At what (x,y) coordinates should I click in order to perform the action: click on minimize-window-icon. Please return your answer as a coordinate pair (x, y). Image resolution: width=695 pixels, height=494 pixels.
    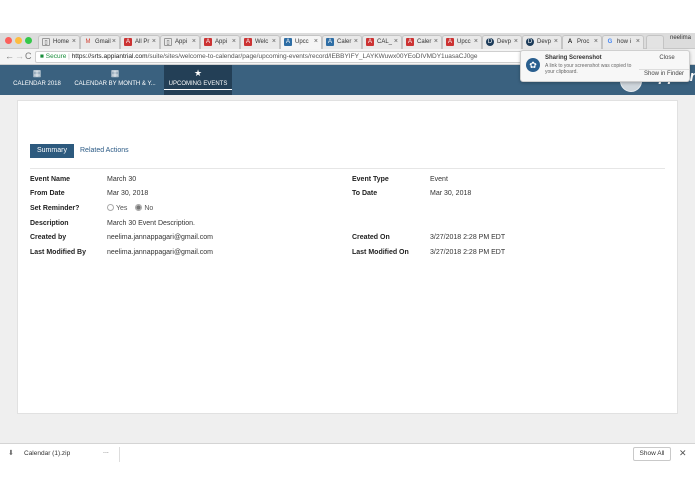
    Looking at the image, I should click on (18, 40).